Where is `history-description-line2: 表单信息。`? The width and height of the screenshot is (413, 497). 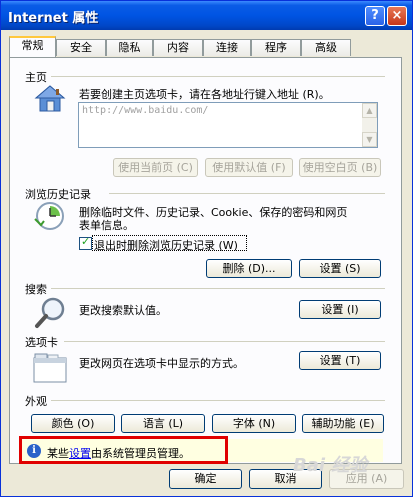 history-description-line2: 表单信息。 is located at coordinates (106, 225).